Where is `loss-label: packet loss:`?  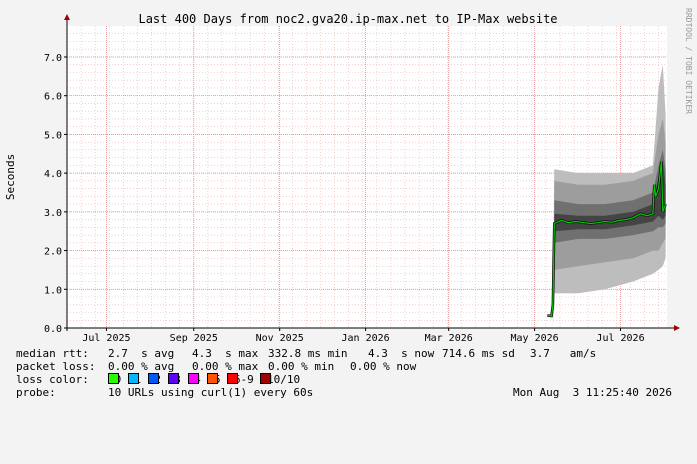 loss-label: packet loss: is located at coordinates (56, 366).